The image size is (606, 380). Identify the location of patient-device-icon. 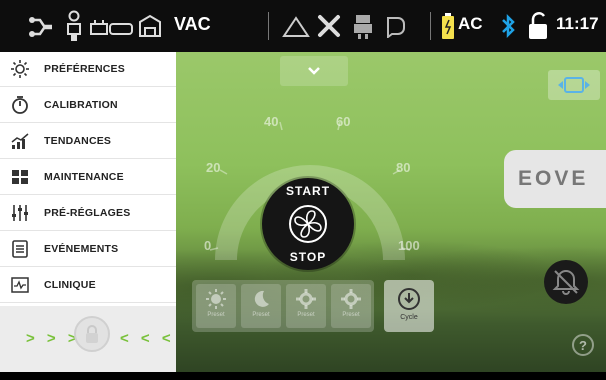
(363, 26).